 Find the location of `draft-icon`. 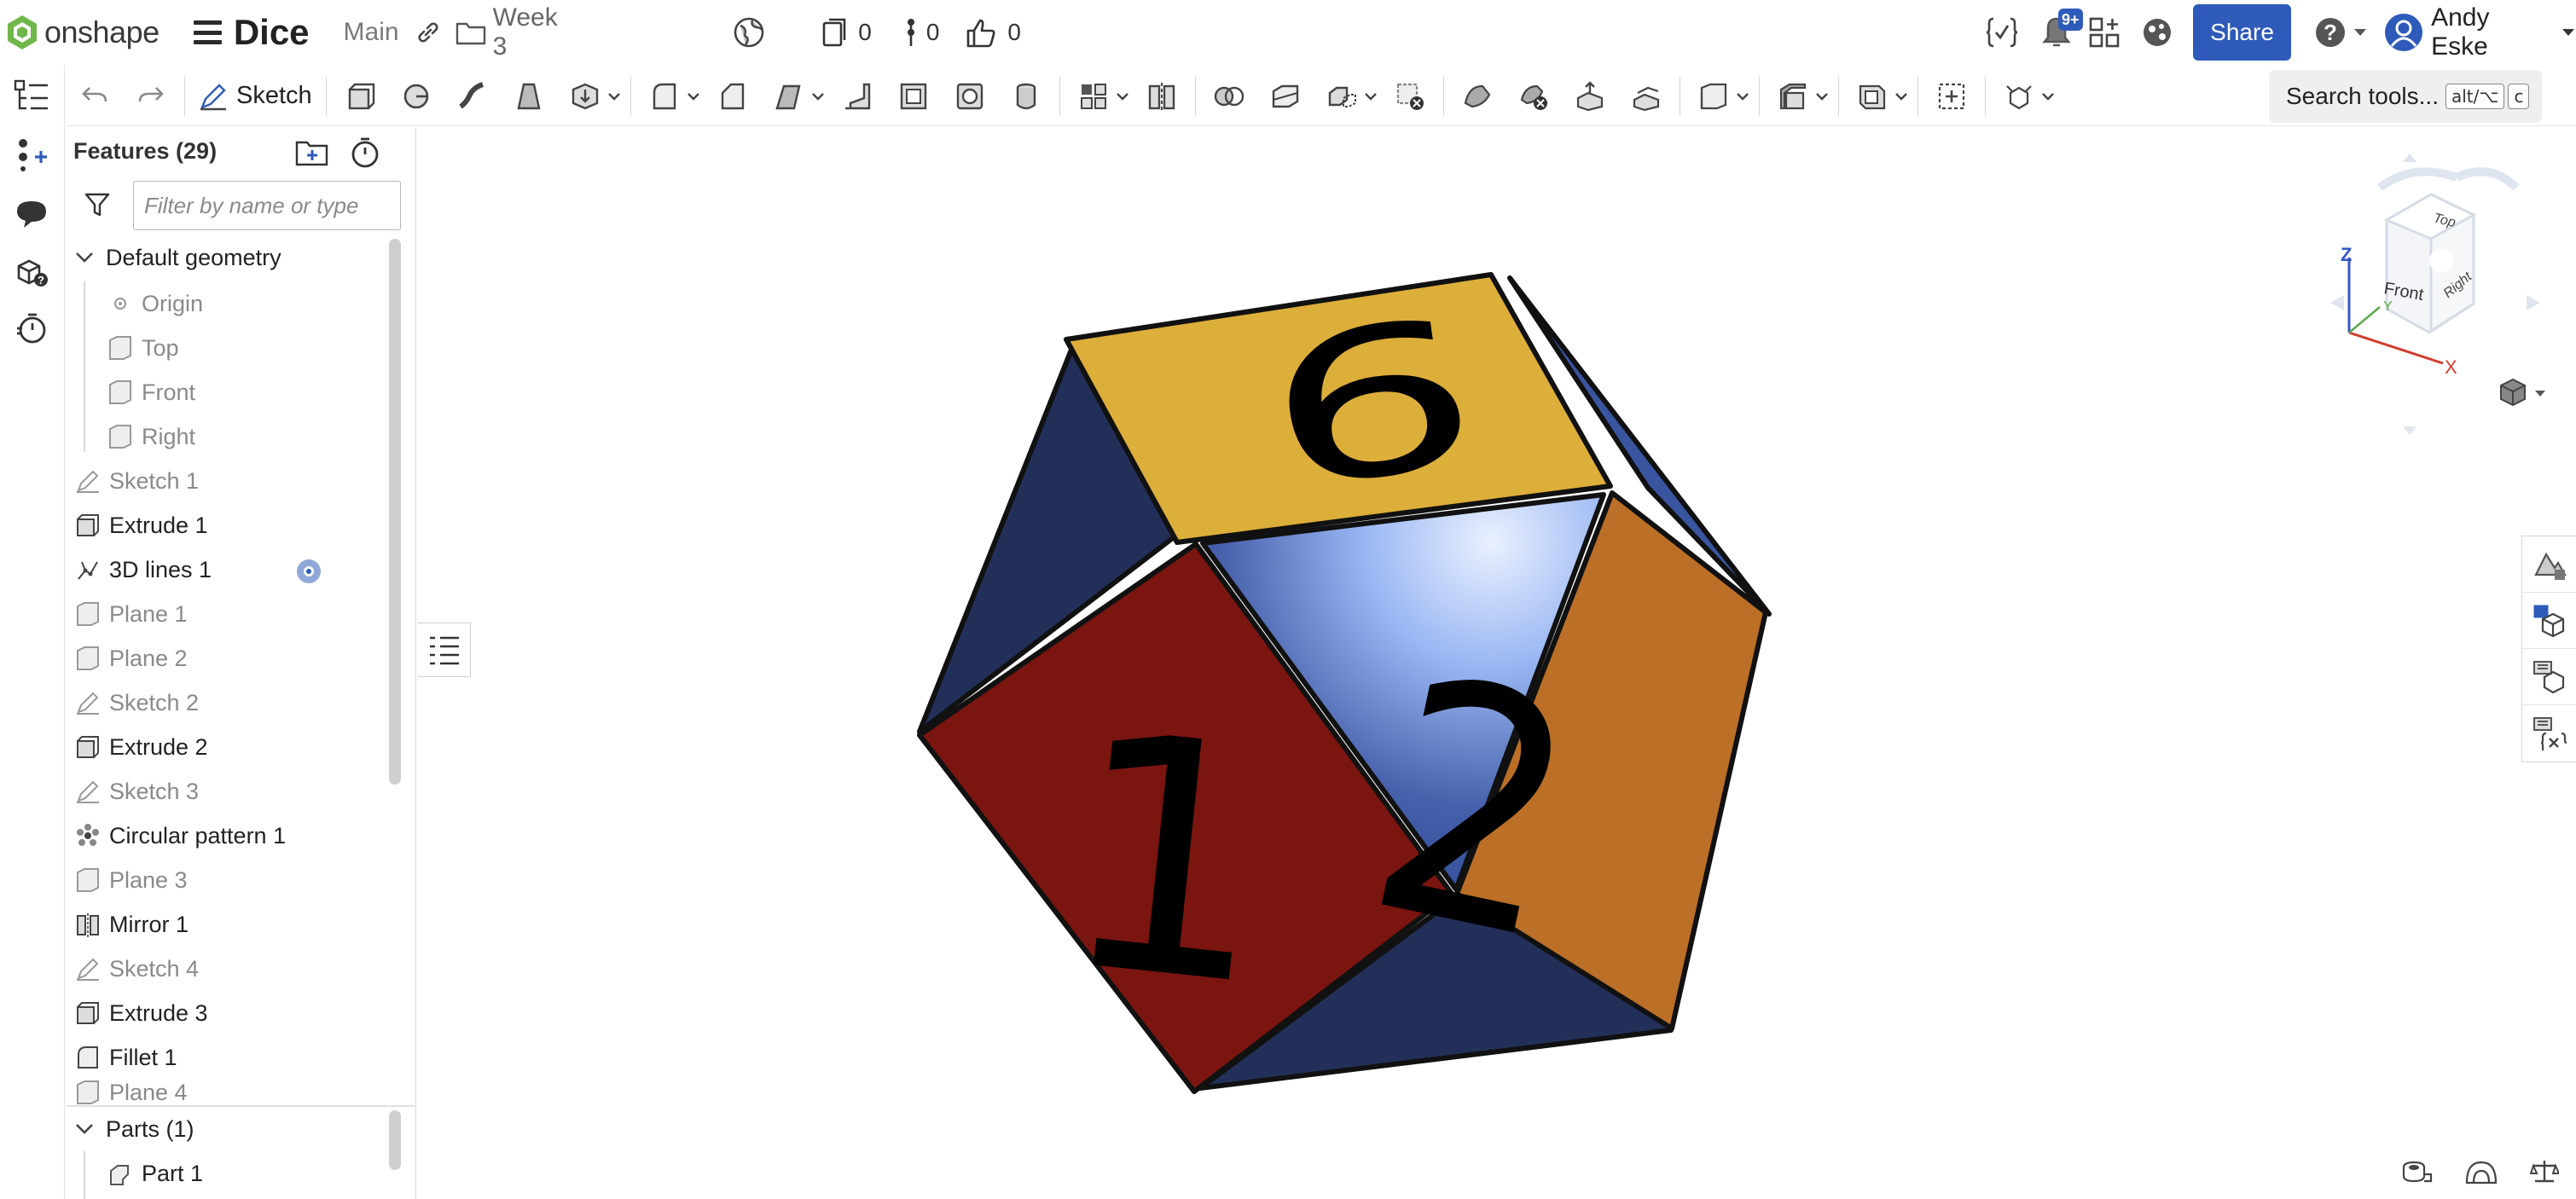

draft-icon is located at coordinates (789, 96).